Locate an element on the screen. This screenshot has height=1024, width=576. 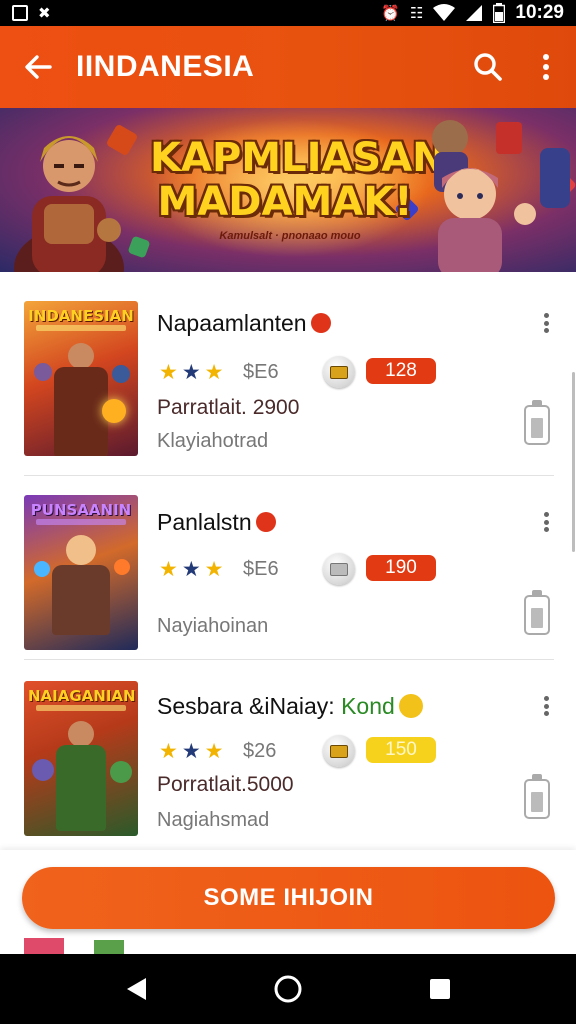
nav-recents-button is located at coordinates (440, 989).